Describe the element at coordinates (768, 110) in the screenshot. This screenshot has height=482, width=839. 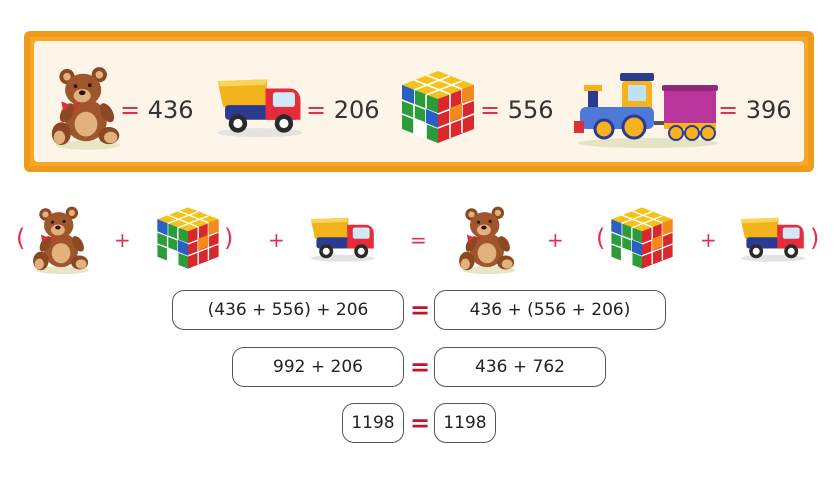
I see `train-value: 396` at that location.